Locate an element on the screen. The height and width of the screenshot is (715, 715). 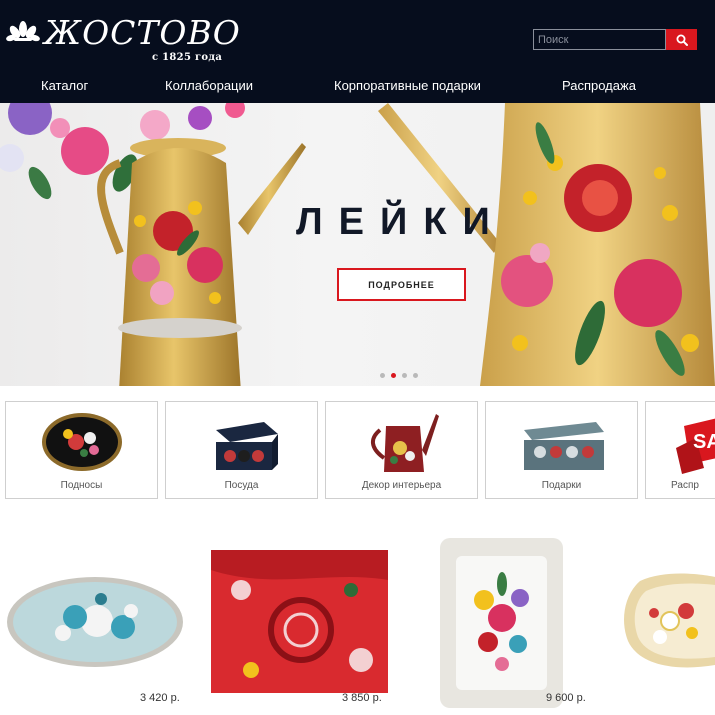
brand-name: ЖОСТОВО is located at coordinates (142, 32).